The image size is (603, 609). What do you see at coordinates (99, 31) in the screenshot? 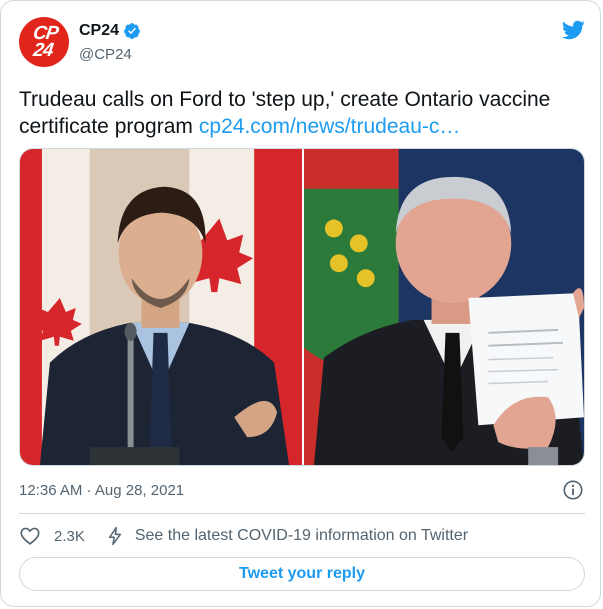
I see `display-name: CP24` at bounding box center [99, 31].